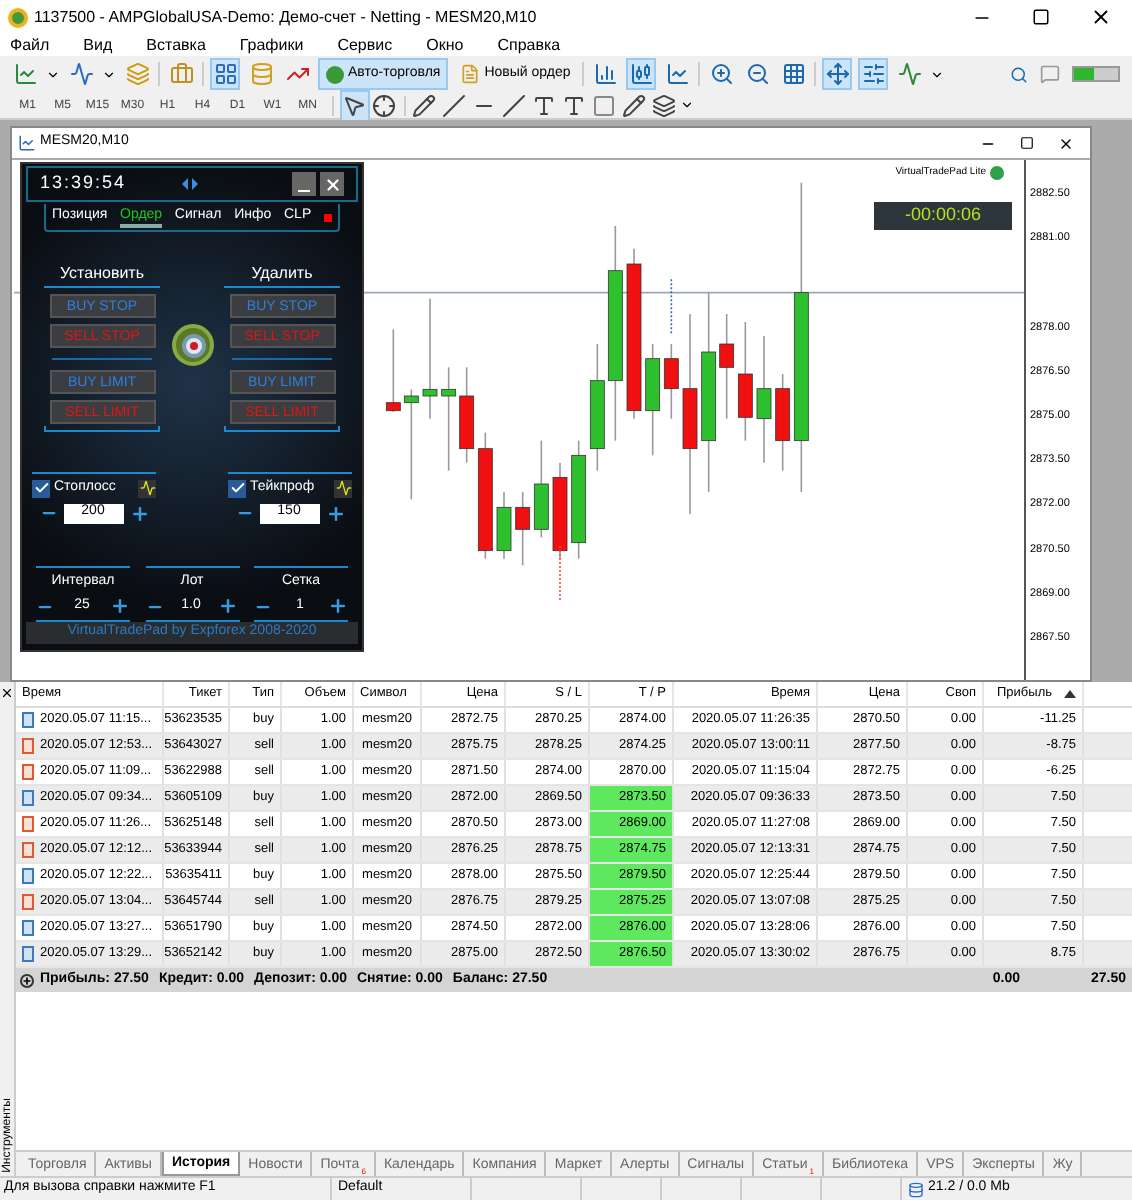 Image resolution: width=1132 pixels, height=1200 pixels. What do you see at coordinates (445, 45) in the screenshot?
I see `menu-item: Окно` at bounding box center [445, 45].